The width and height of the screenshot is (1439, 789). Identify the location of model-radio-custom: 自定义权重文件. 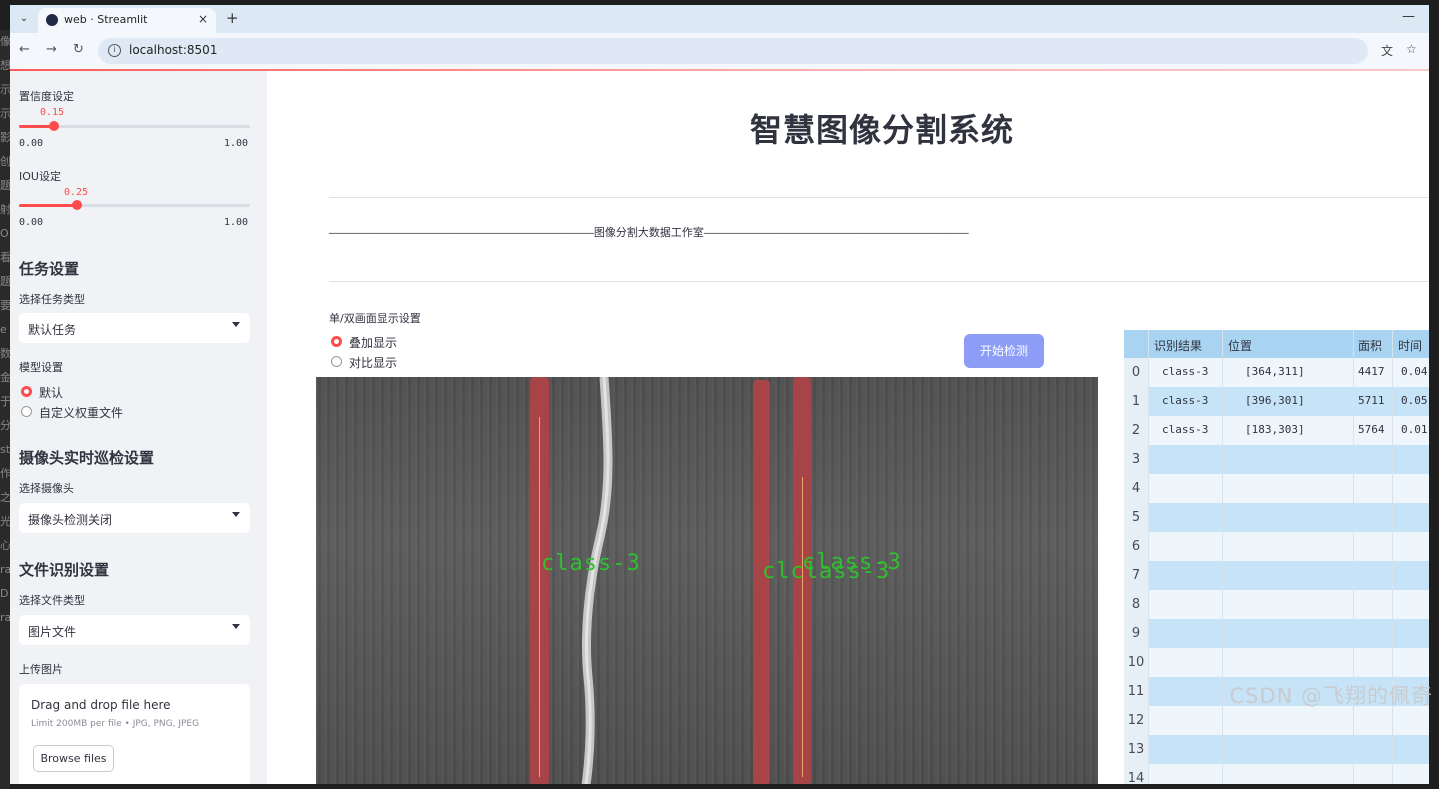
(121, 412).